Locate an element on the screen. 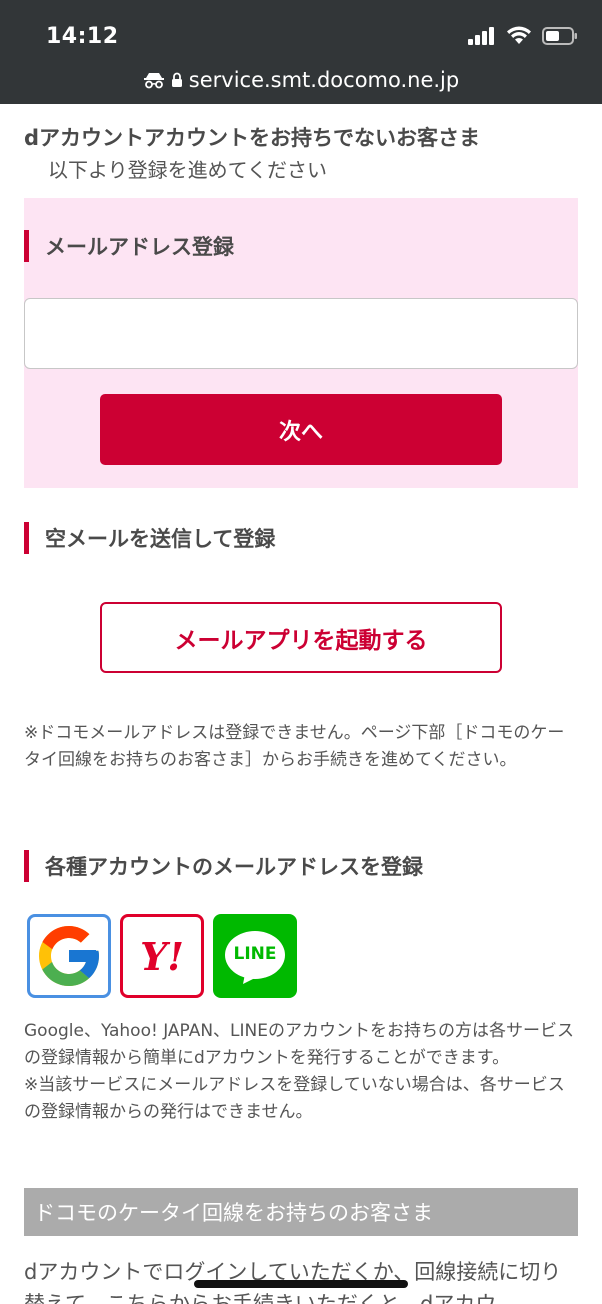 This screenshot has height=1304, width=602. accounts-section-heading: 各種アカウントのメールアドレスを登録 is located at coordinates (223, 866).